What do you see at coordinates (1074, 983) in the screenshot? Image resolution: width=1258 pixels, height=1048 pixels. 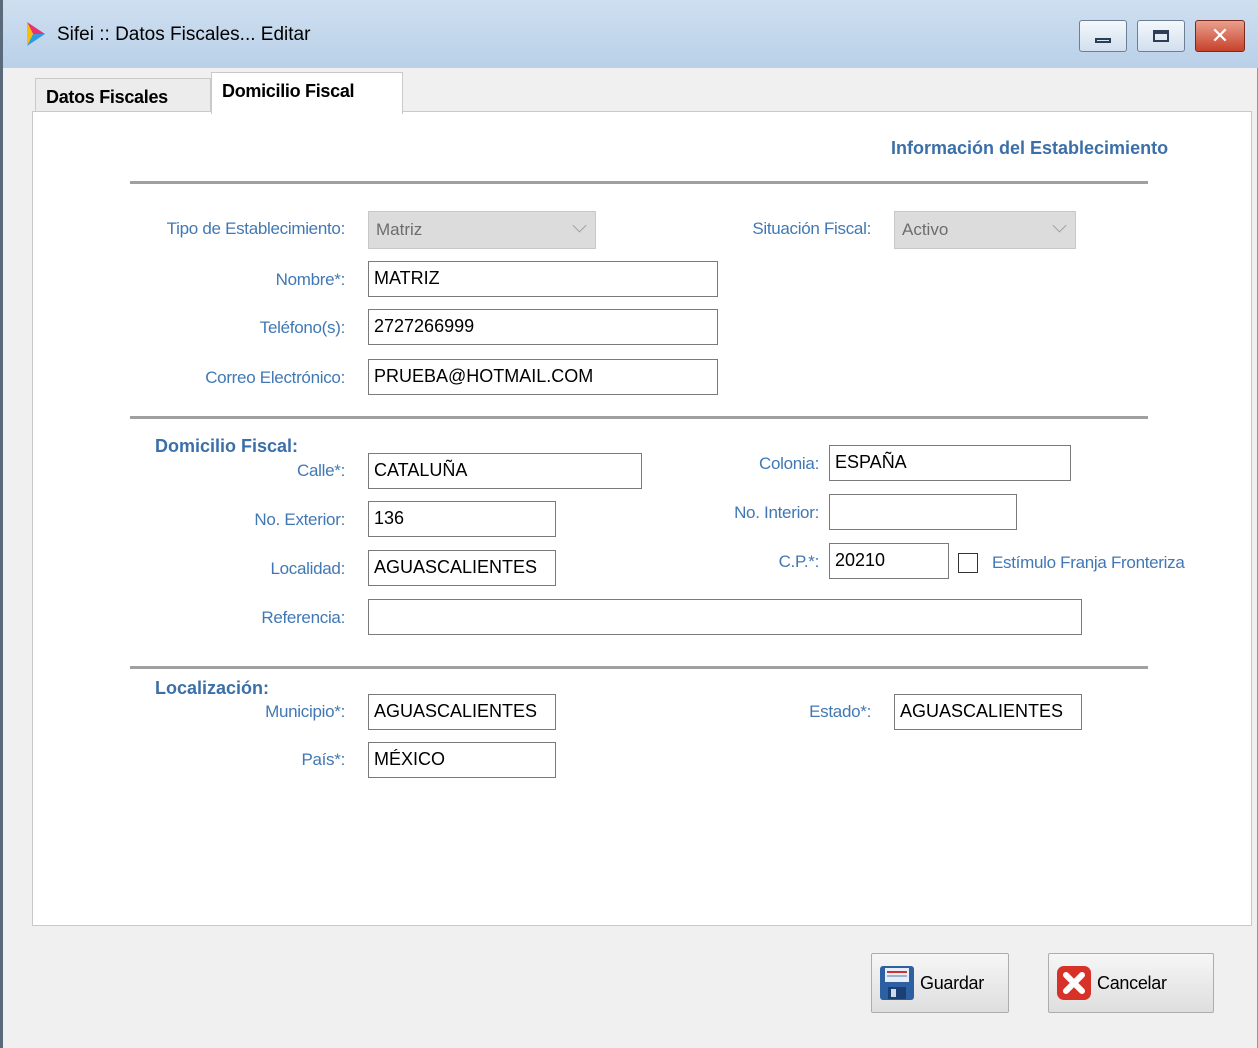 I see `cancel-x-icon` at bounding box center [1074, 983].